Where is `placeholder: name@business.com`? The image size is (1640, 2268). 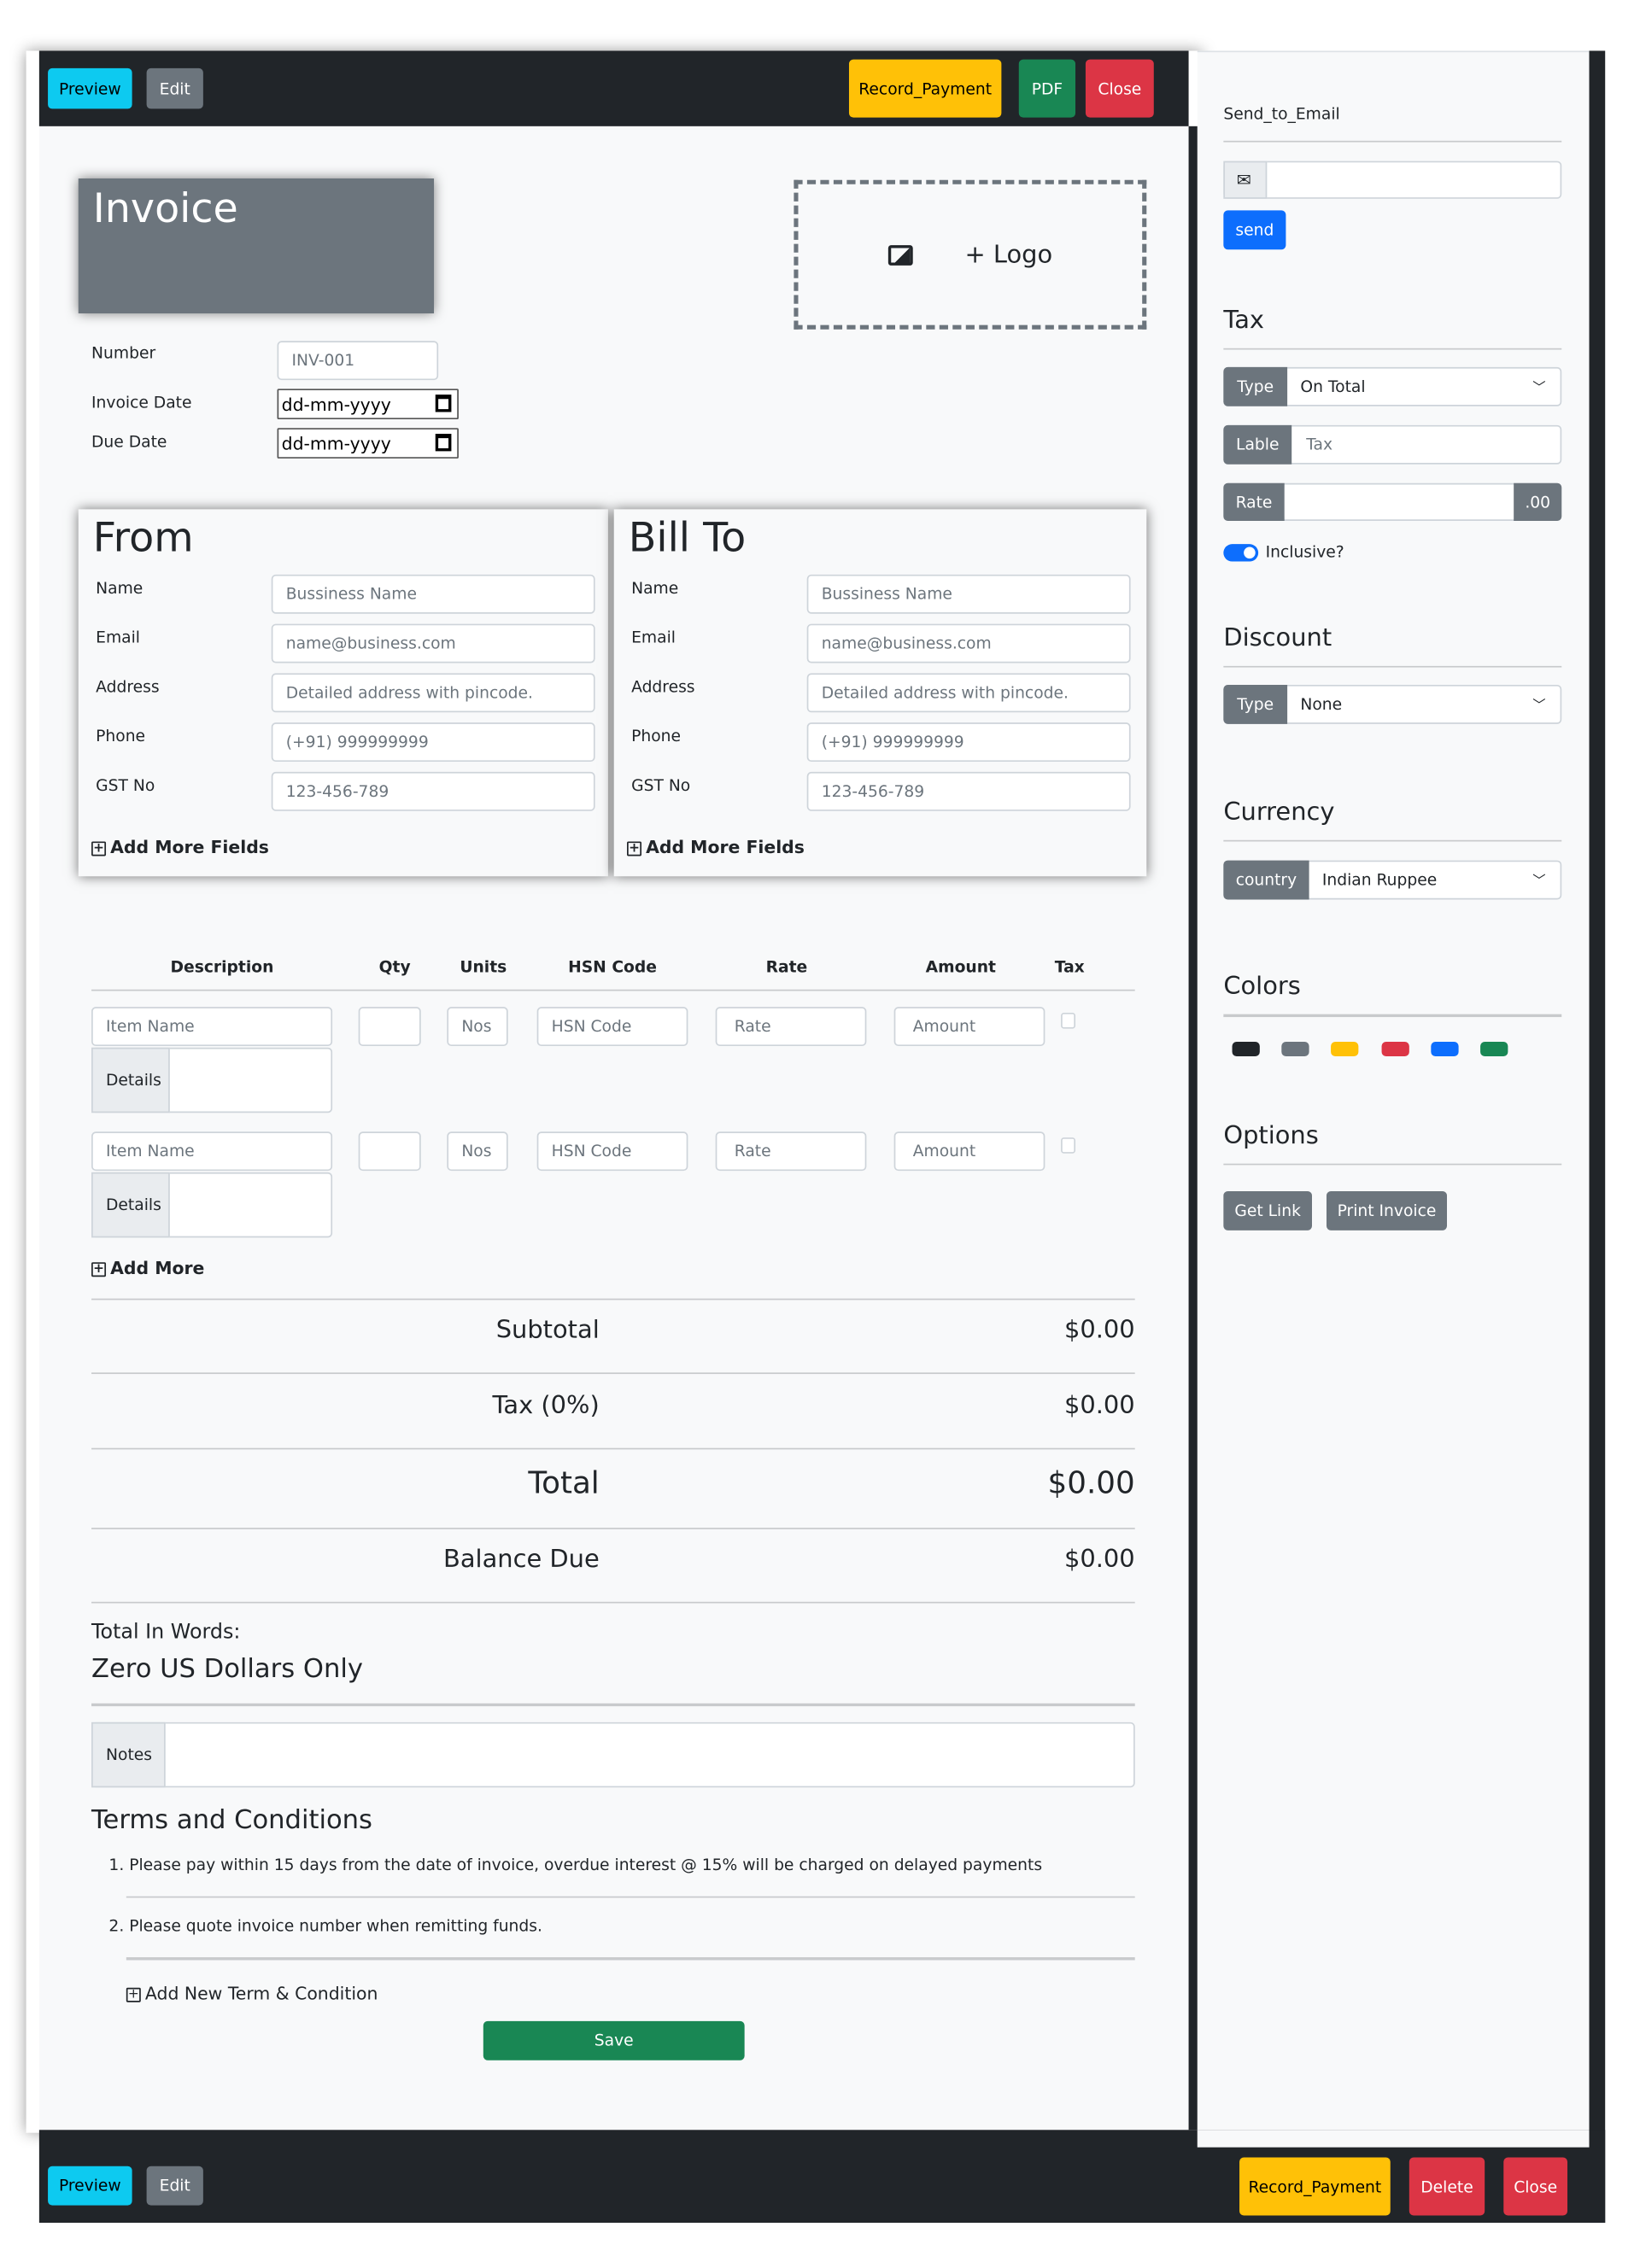
placeholder: name@business.com is located at coordinates (370, 643).